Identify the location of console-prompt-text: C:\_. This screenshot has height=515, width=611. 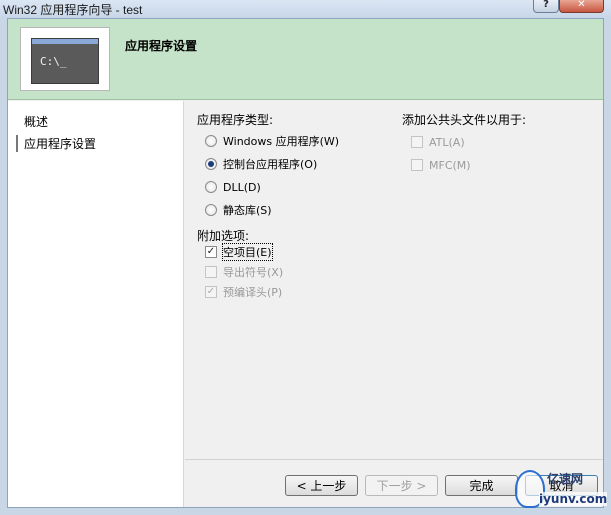
(53, 61).